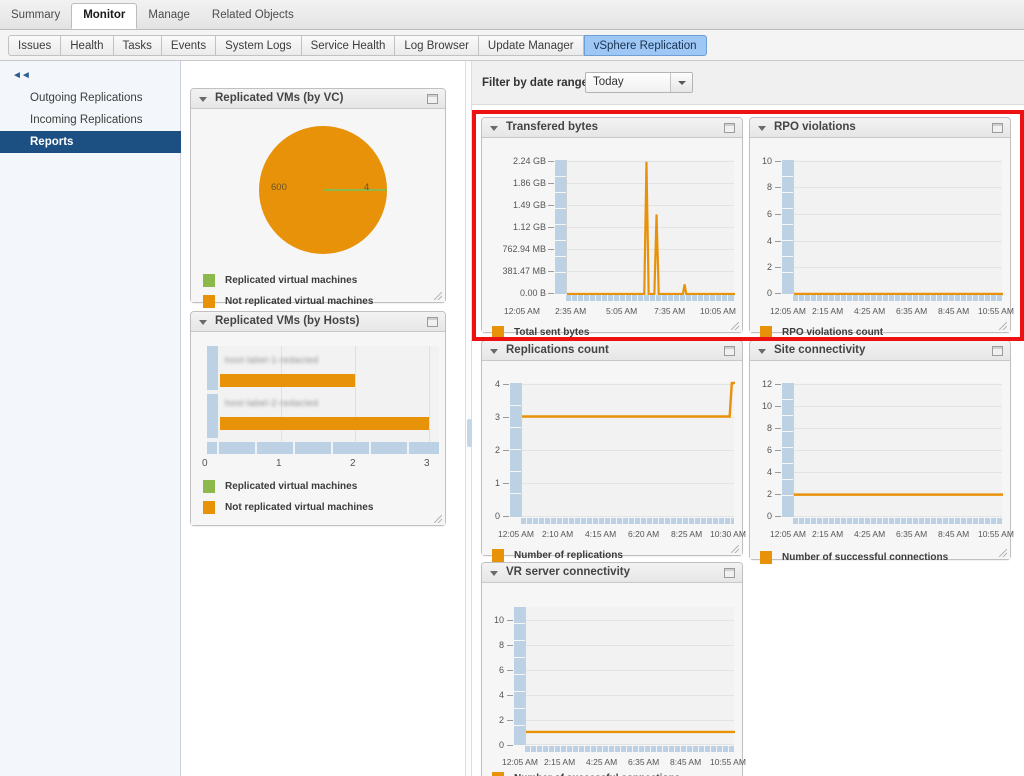  What do you see at coordinates (670, 311) in the screenshot?
I see `x-tick-3: 7:35 AM` at bounding box center [670, 311].